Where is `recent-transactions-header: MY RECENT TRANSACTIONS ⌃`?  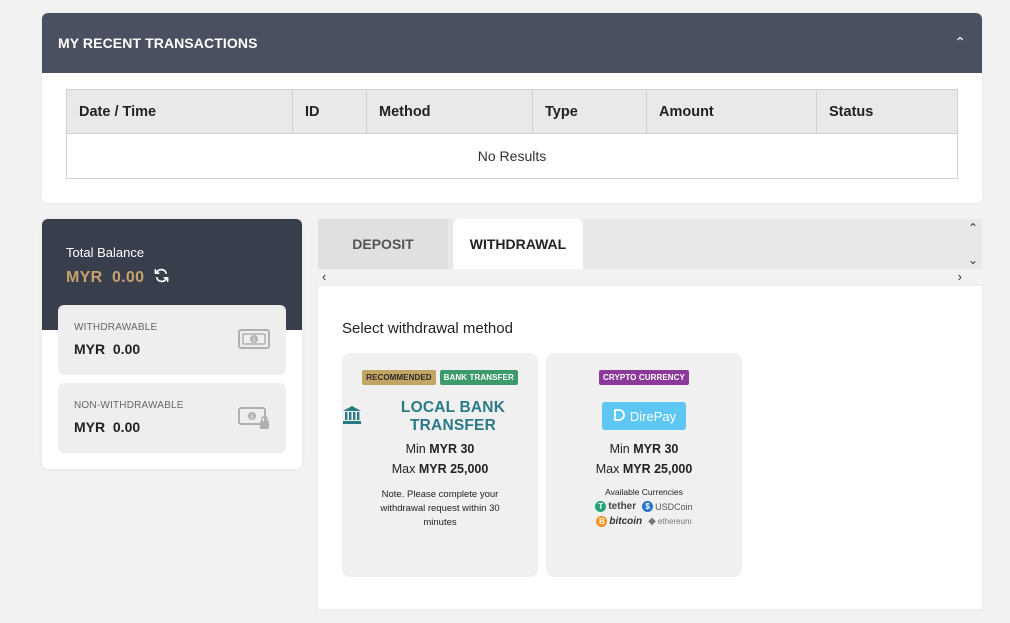 recent-transactions-header: MY RECENT TRANSACTIONS ⌃ is located at coordinates (512, 43).